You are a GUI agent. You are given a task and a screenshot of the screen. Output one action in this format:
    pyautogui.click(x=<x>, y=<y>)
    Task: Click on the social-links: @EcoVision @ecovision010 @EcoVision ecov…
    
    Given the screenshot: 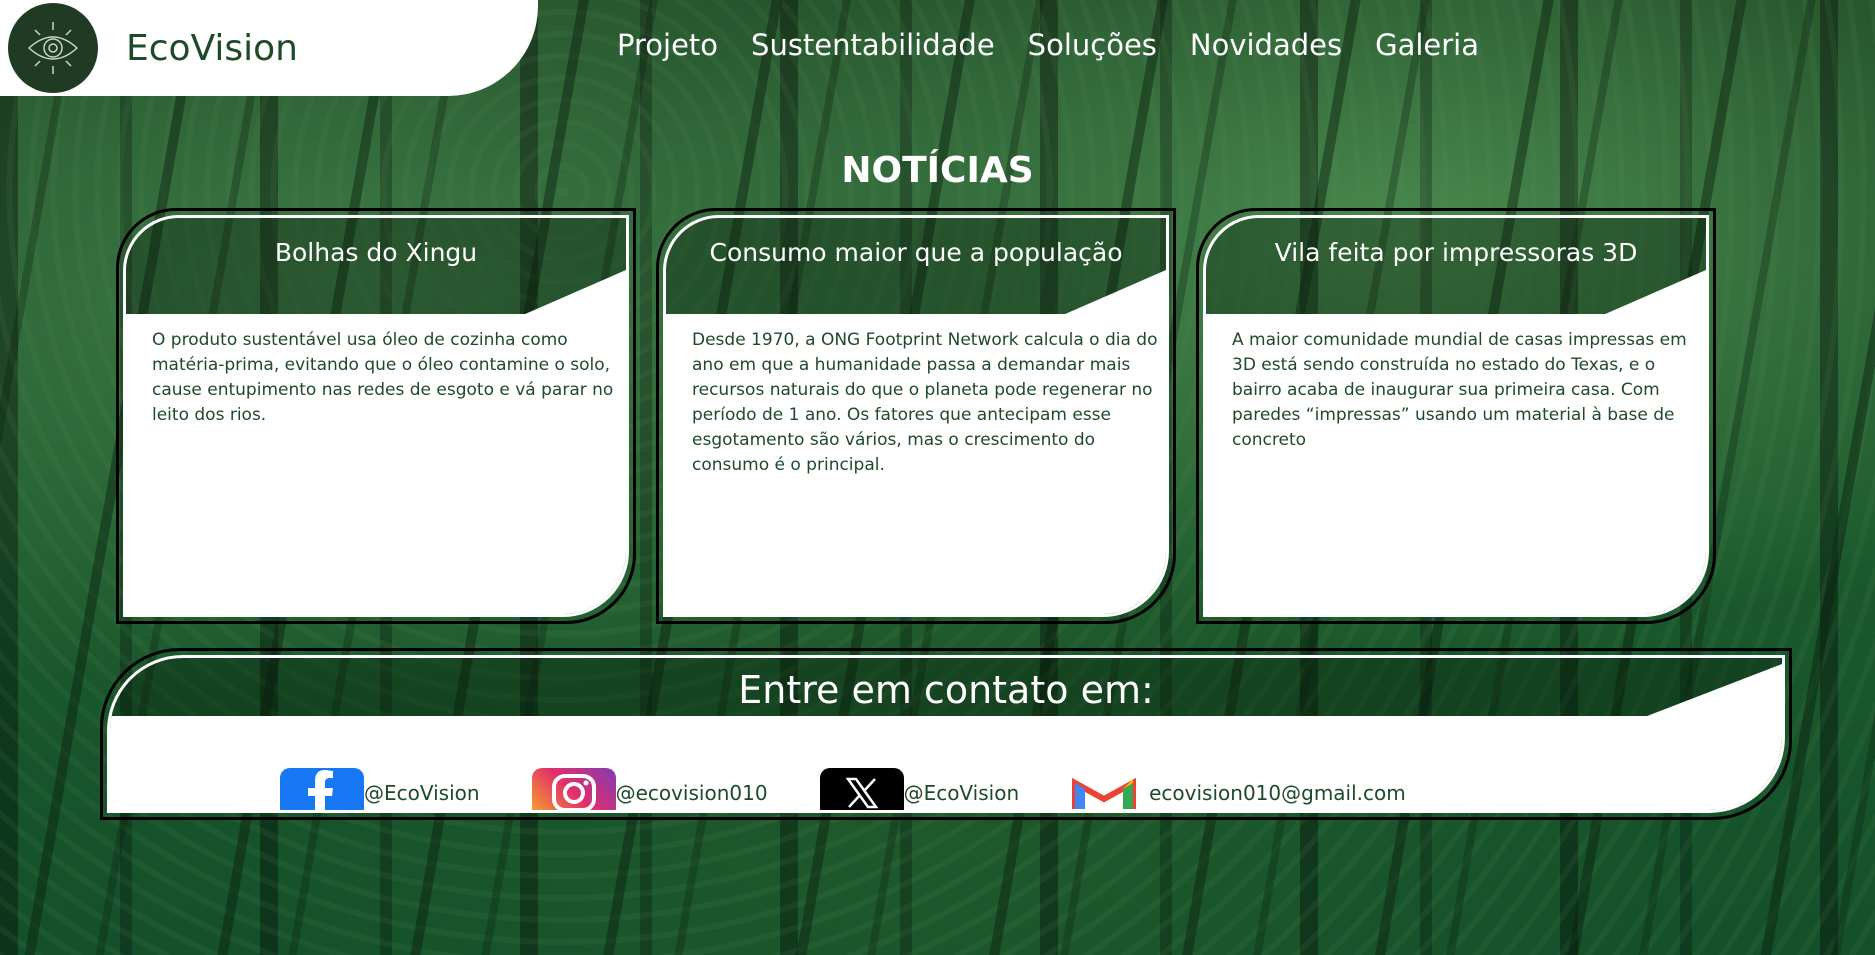 What is the action you would take?
    pyautogui.click(x=869, y=789)
    